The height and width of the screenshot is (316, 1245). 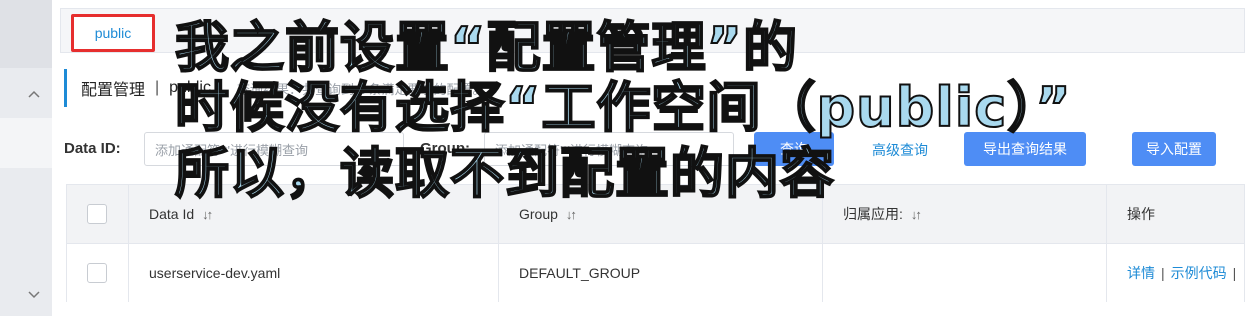 What do you see at coordinates (661, 214) in the screenshot?
I see `header-group: Group ↓↑` at bounding box center [661, 214].